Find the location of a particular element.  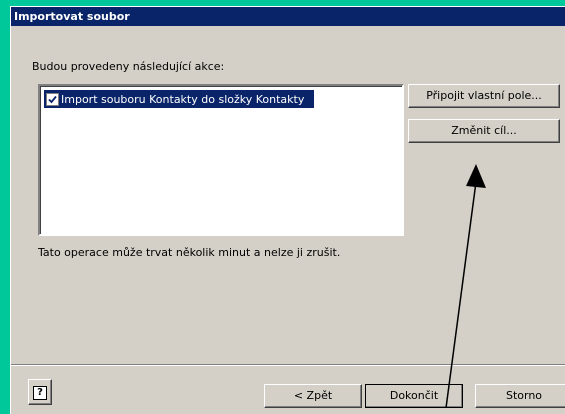

import-checkbox is located at coordinates (52, 99).